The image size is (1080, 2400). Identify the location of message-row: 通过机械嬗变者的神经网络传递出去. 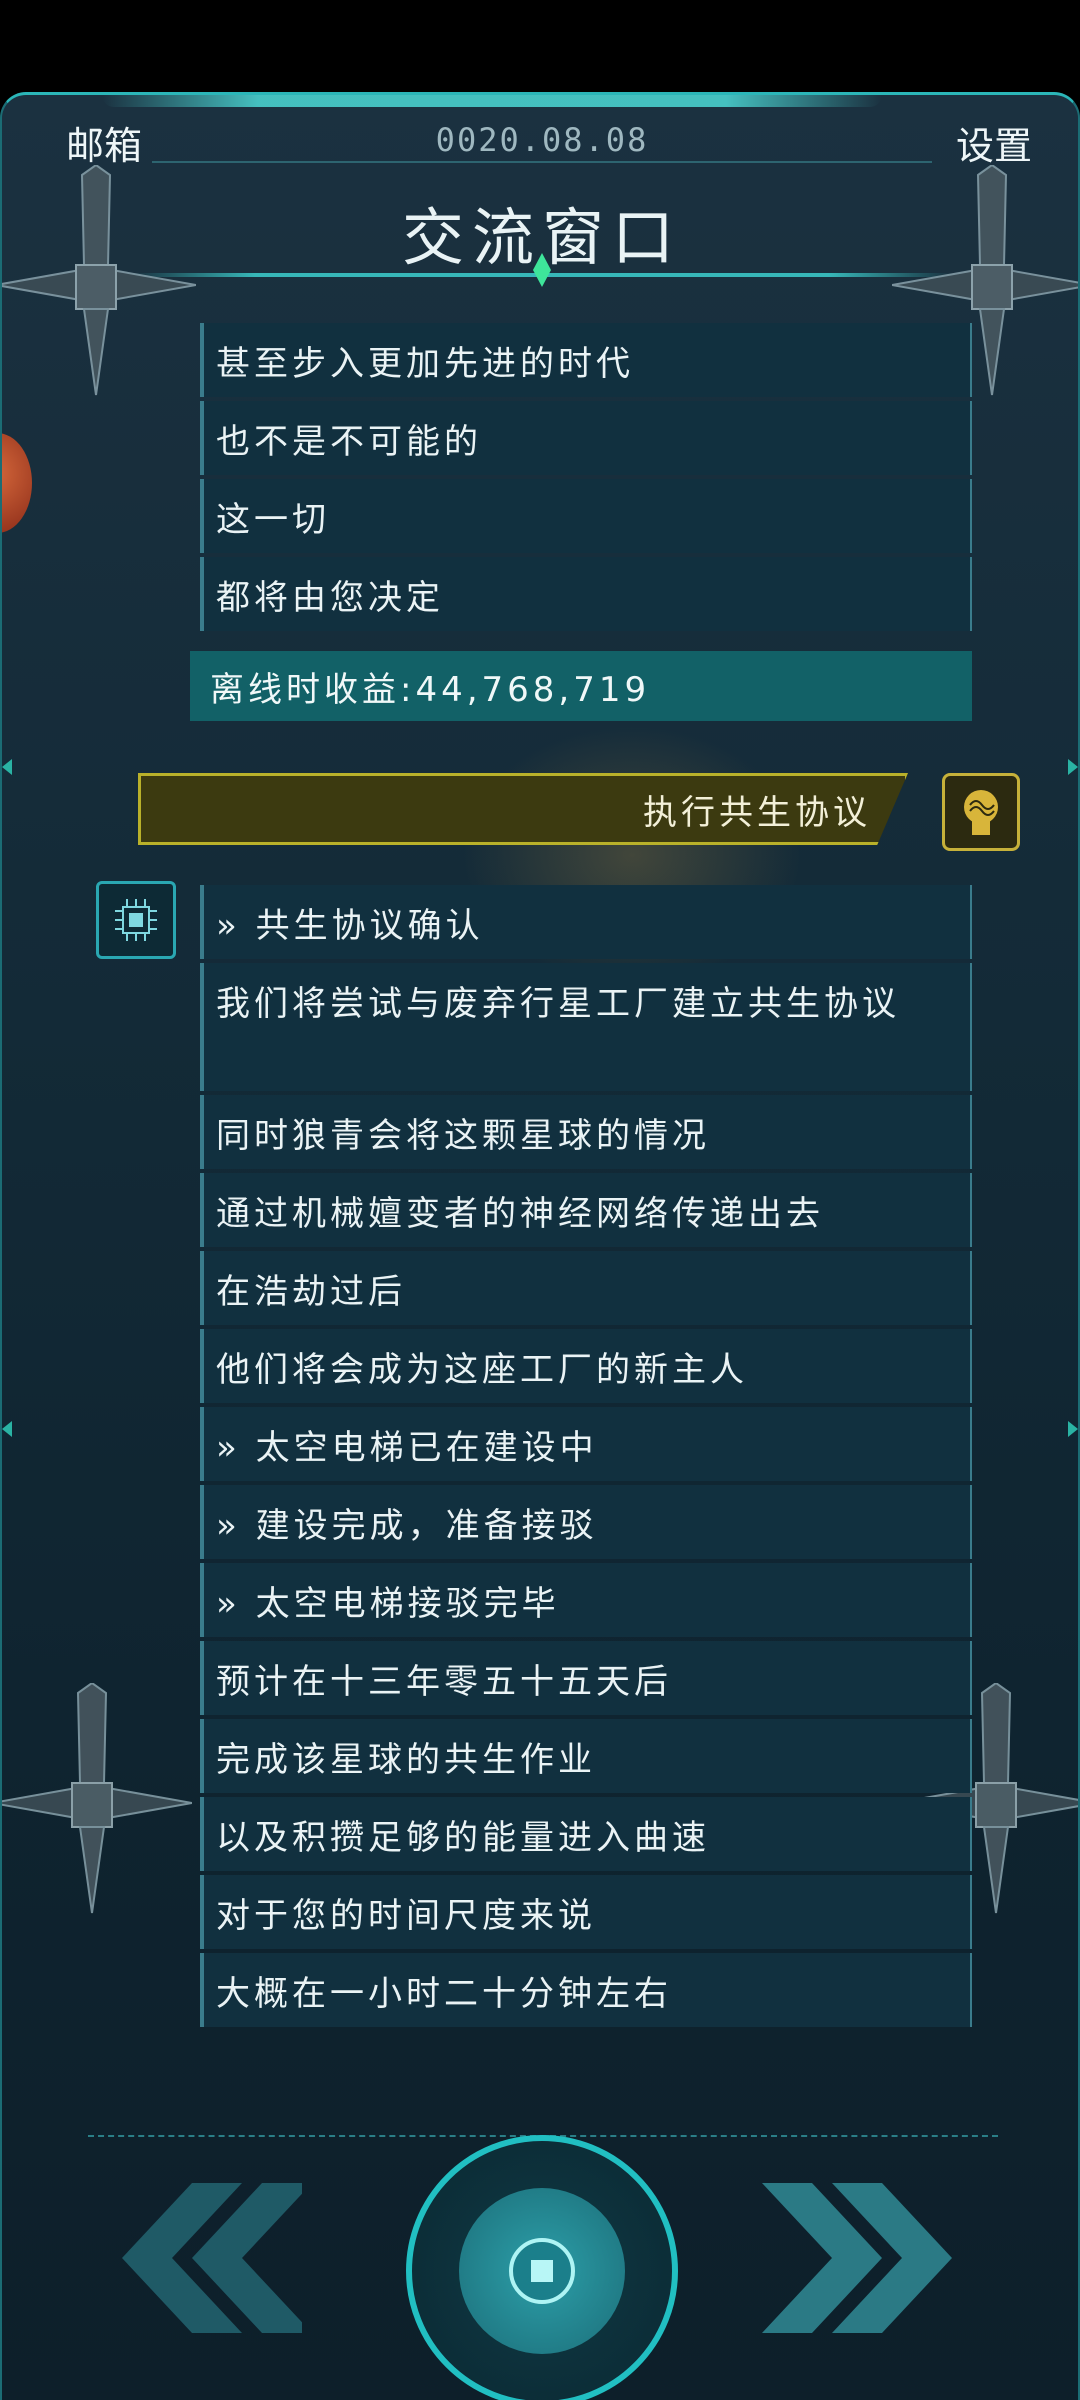
(586, 1210).